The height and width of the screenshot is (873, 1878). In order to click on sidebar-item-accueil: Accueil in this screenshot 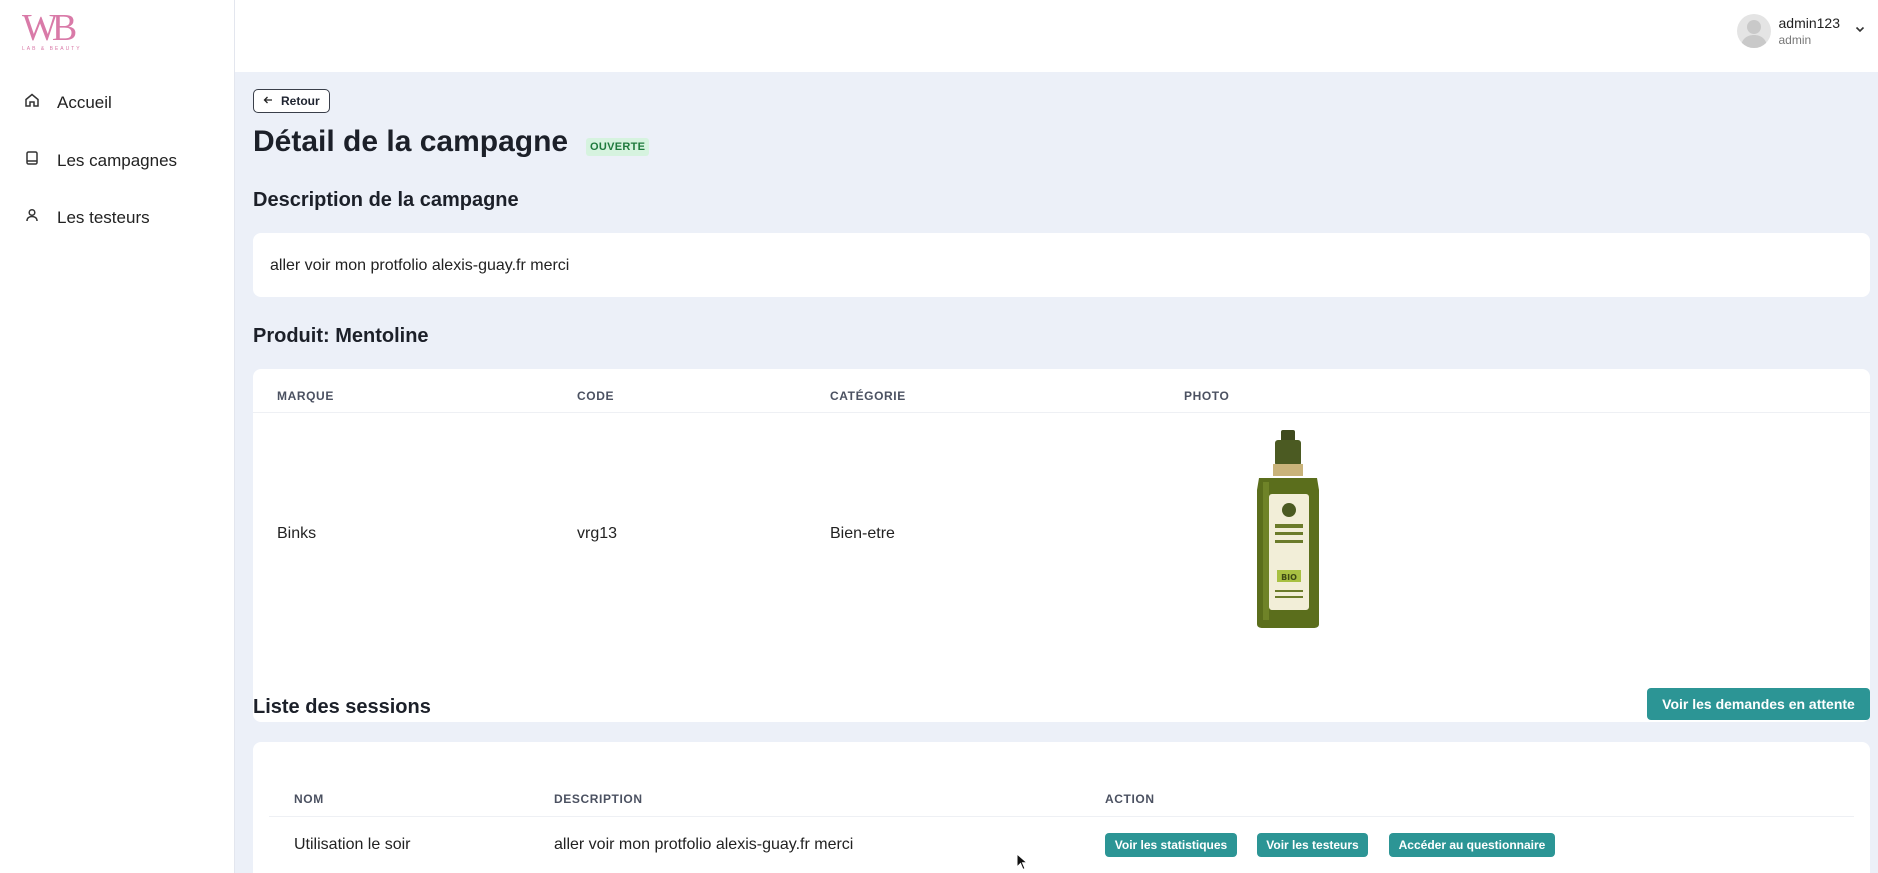, I will do `click(68, 102)`.